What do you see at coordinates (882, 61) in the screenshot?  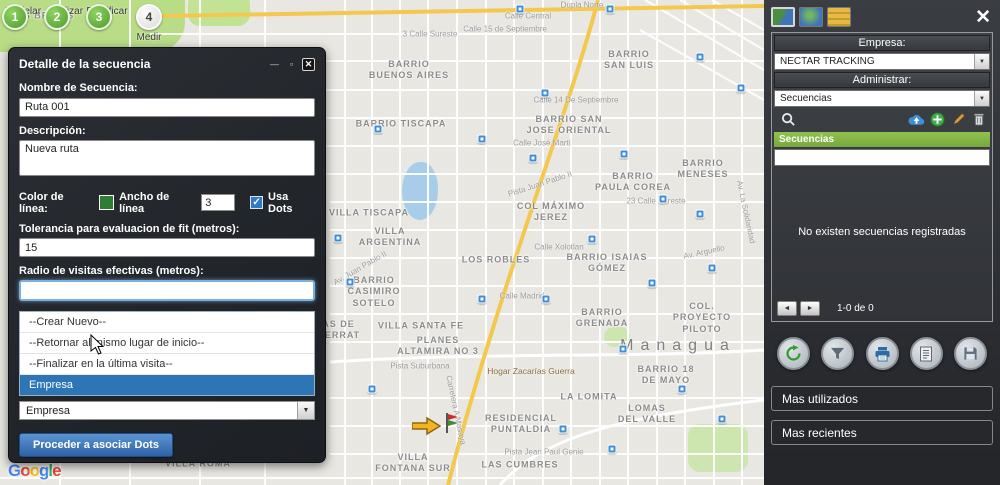 I see `empresa-dropdown: NECTAR TRACKING ▼` at bounding box center [882, 61].